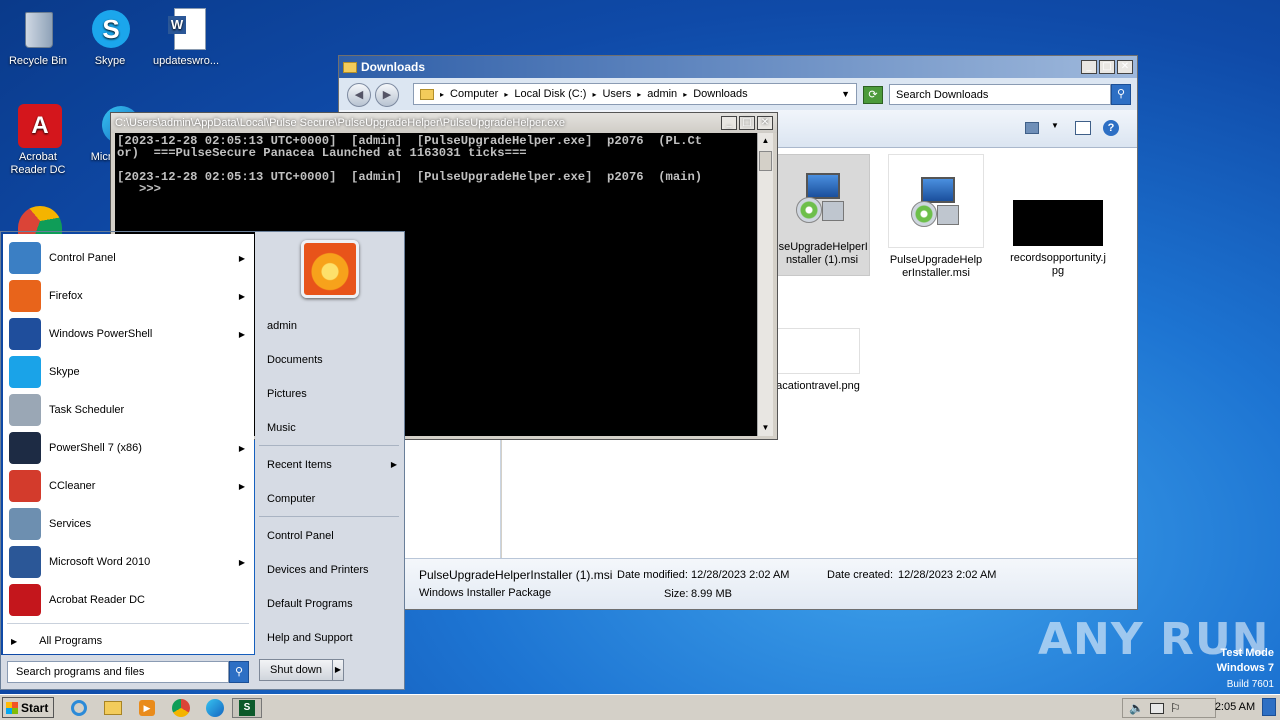 The height and width of the screenshot is (720, 1280). What do you see at coordinates (332, 604) in the screenshot?
I see `start-right-default-programs: Default Programs` at bounding box center [332, 604].